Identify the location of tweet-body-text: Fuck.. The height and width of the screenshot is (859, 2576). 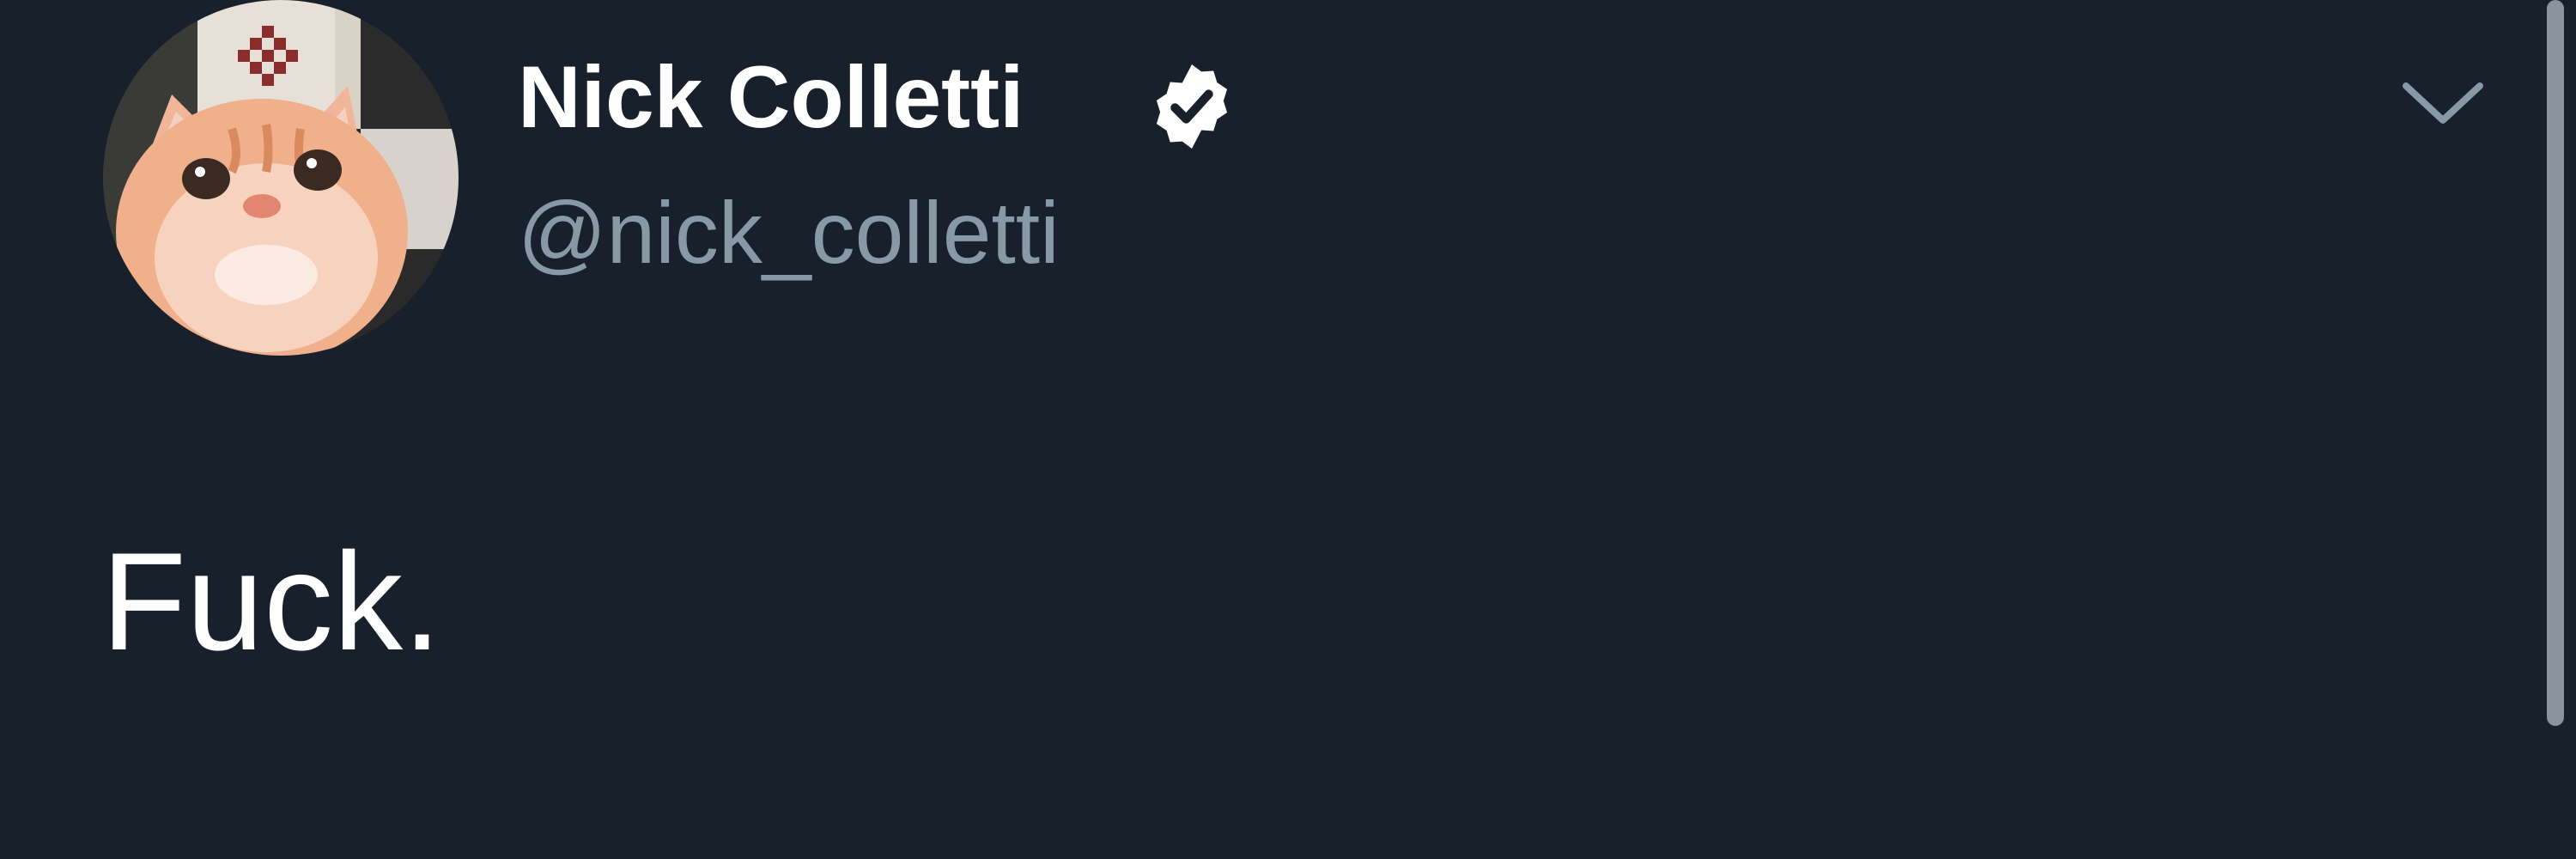
(271, 601).